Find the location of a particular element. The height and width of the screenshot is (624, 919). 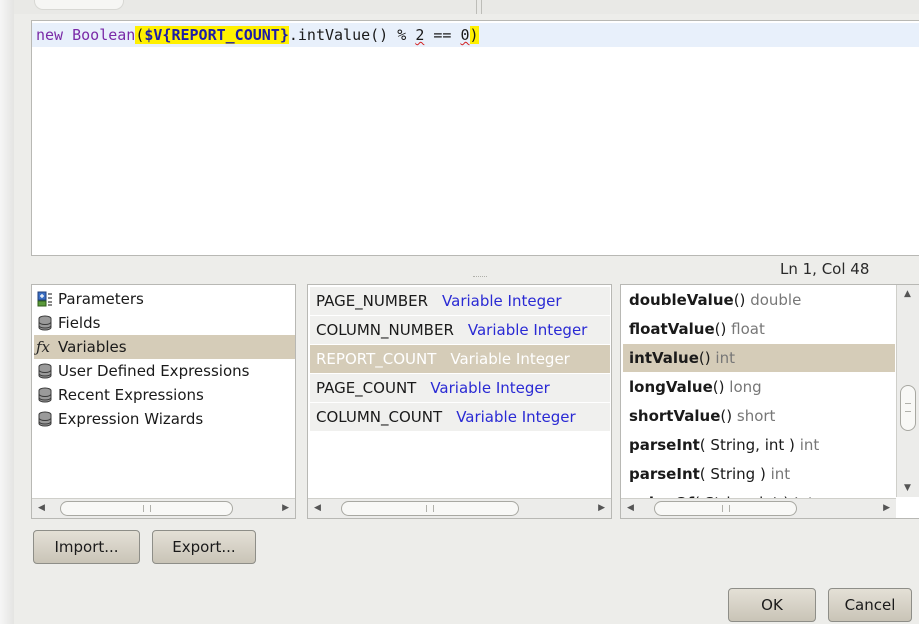

method-item: parseInt( String, int ) int is located at coordinates (759, 445).